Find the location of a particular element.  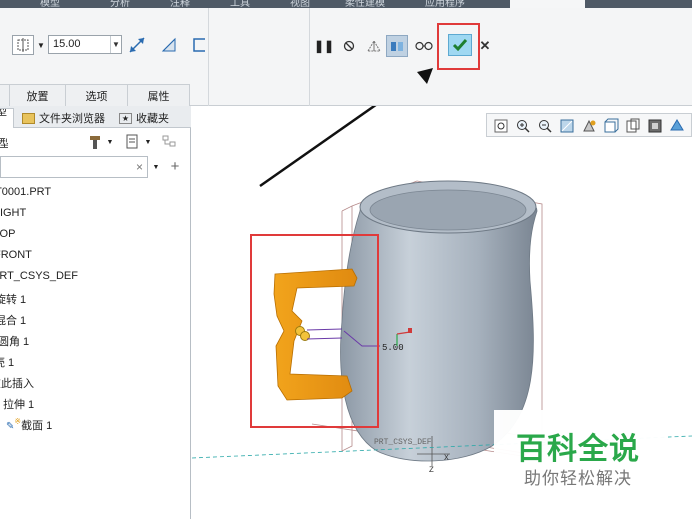

dashboard-subtabs: 放置 选项 属性 is located at coordinates (95, 95).